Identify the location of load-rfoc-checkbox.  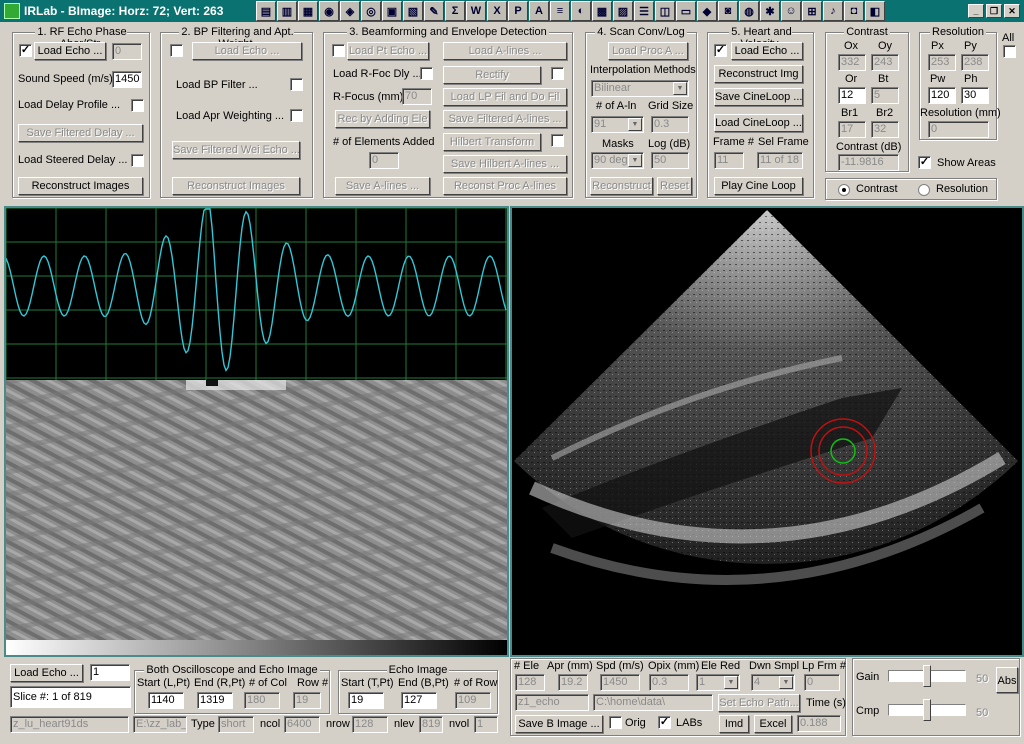
(426, 73).